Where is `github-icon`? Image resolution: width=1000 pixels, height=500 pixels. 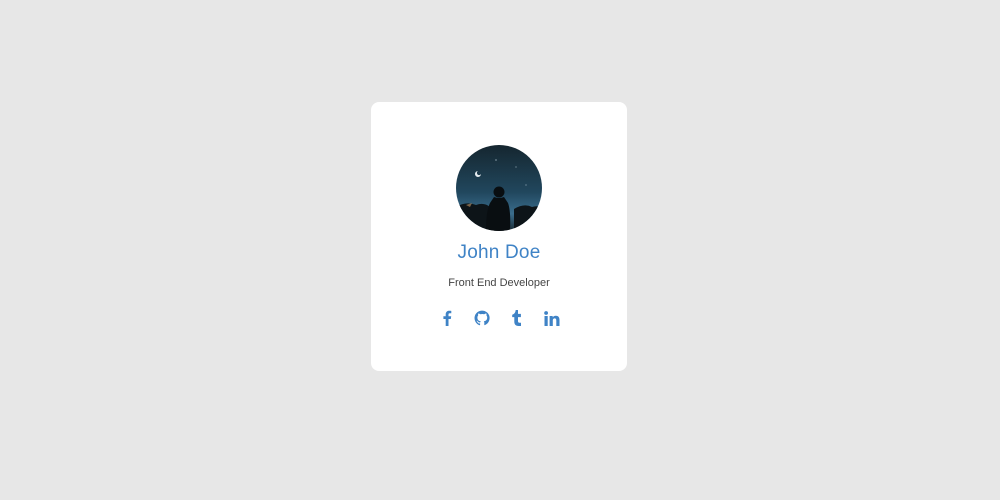 github-icon is located at coordinates (482, 318).